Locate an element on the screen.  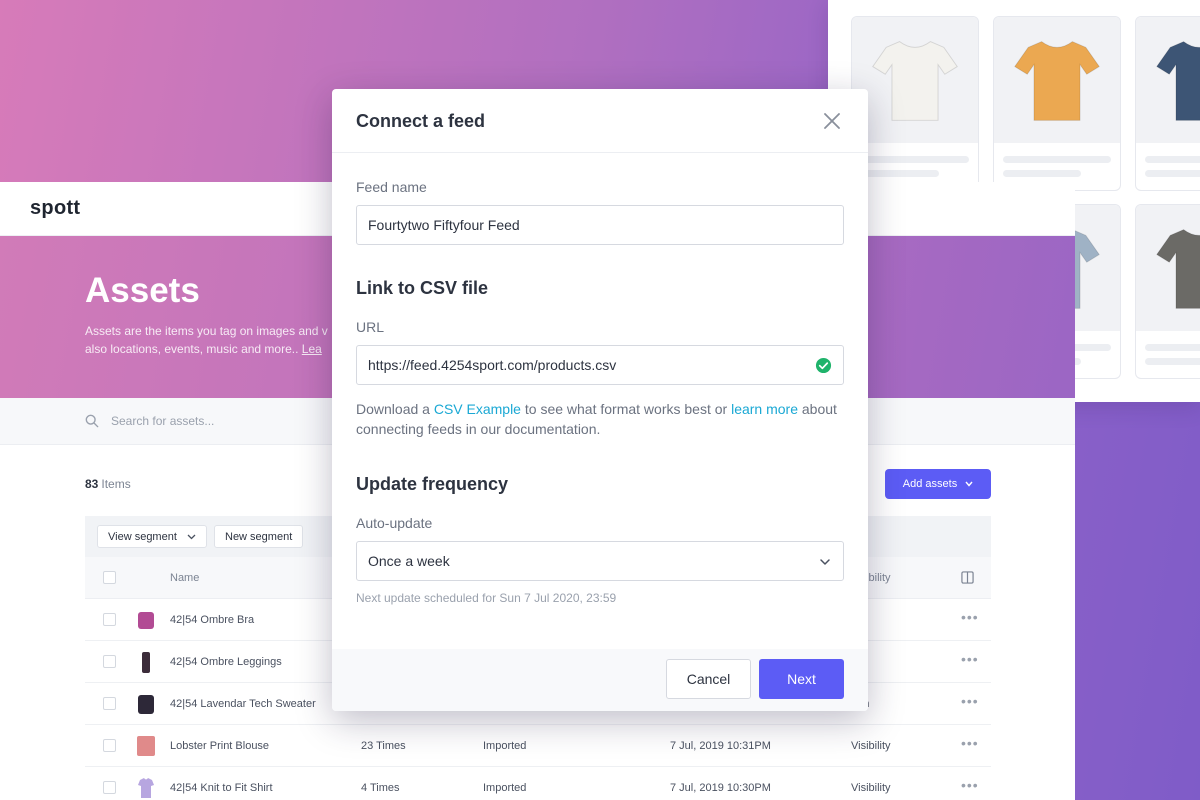
items-count-label: Items is located at coordinates (116, 484).